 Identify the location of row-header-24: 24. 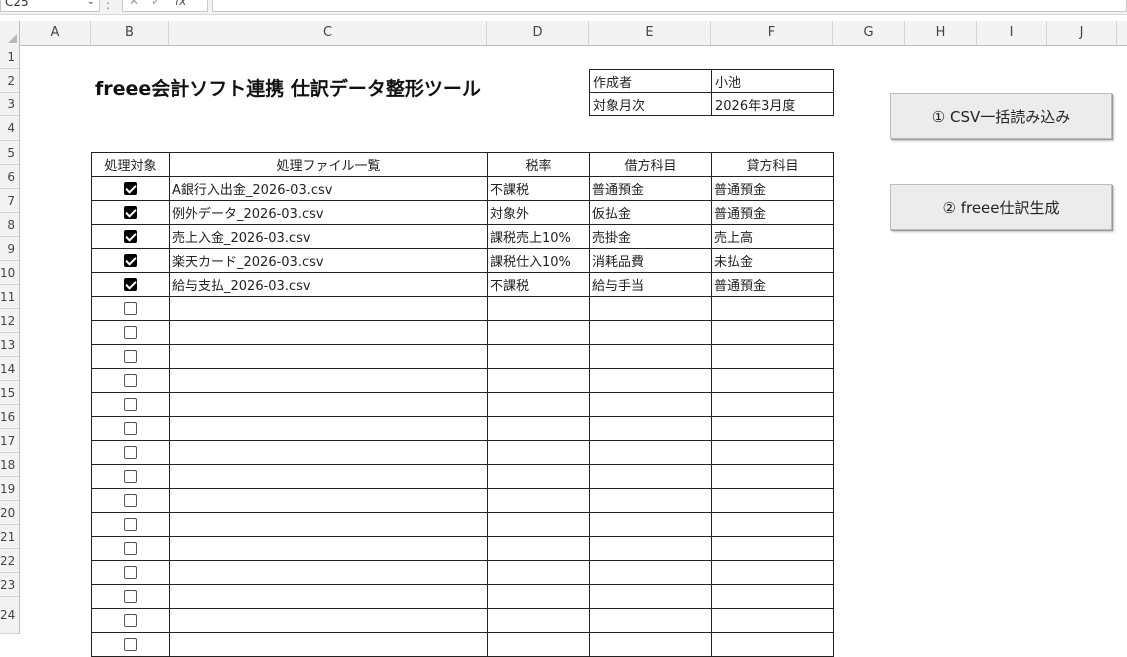
(9, 615).